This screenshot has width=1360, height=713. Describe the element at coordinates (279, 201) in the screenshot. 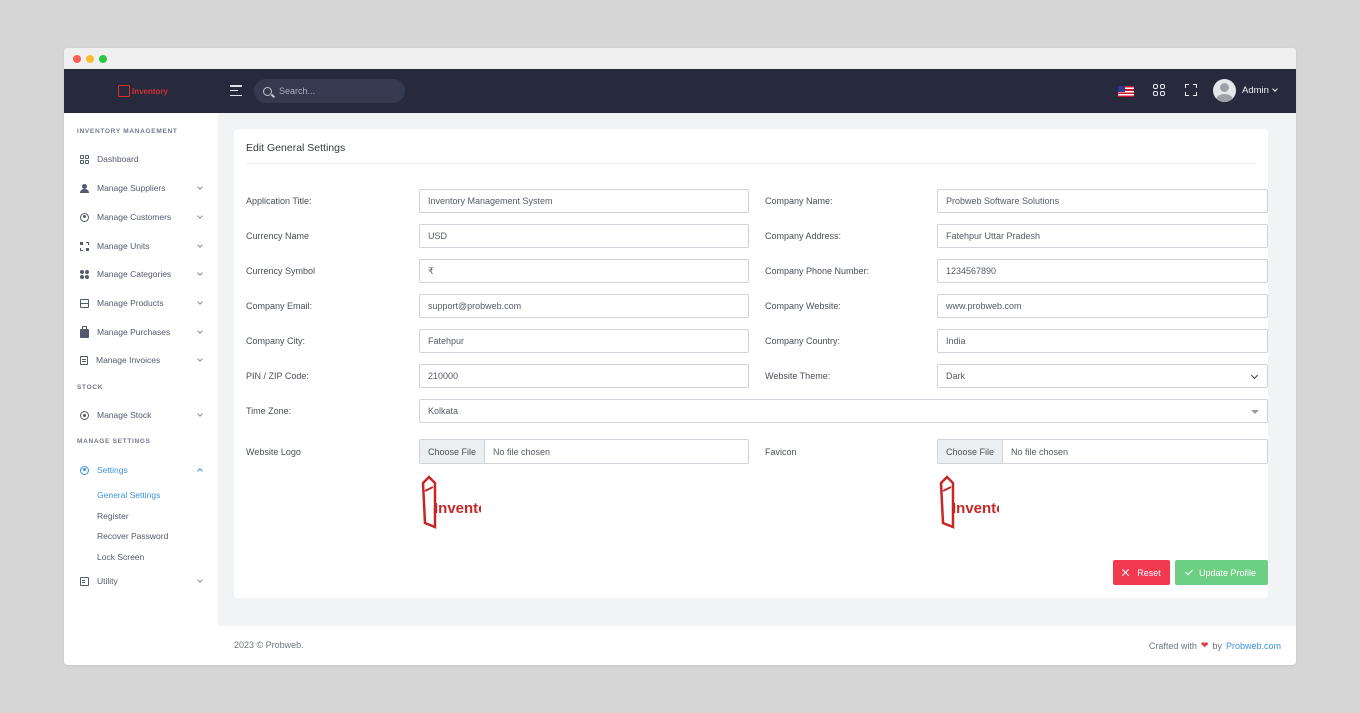

I see `app-title-label: Application Title:` at that location.